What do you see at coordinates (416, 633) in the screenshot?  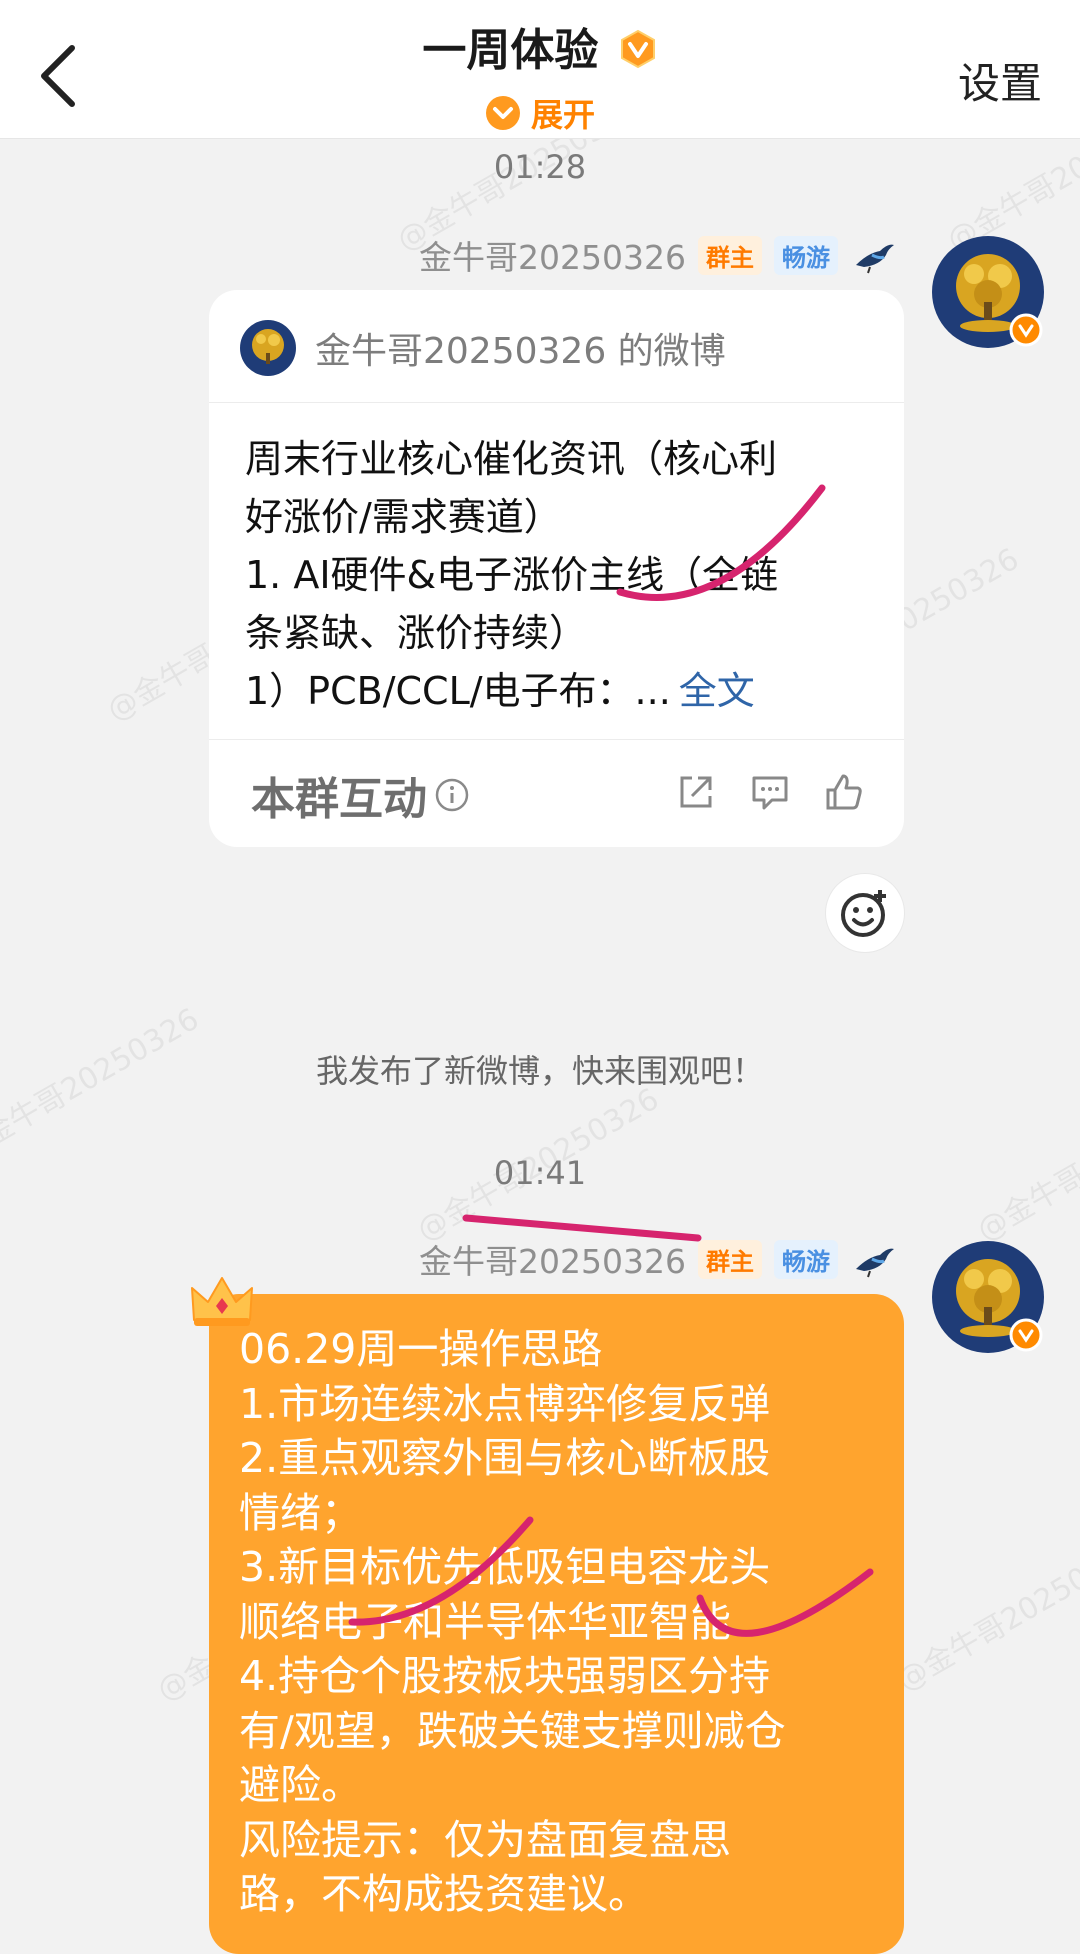 I see `card-line: 条紧缺、涨价持续）` at bounding box center [416, 633].